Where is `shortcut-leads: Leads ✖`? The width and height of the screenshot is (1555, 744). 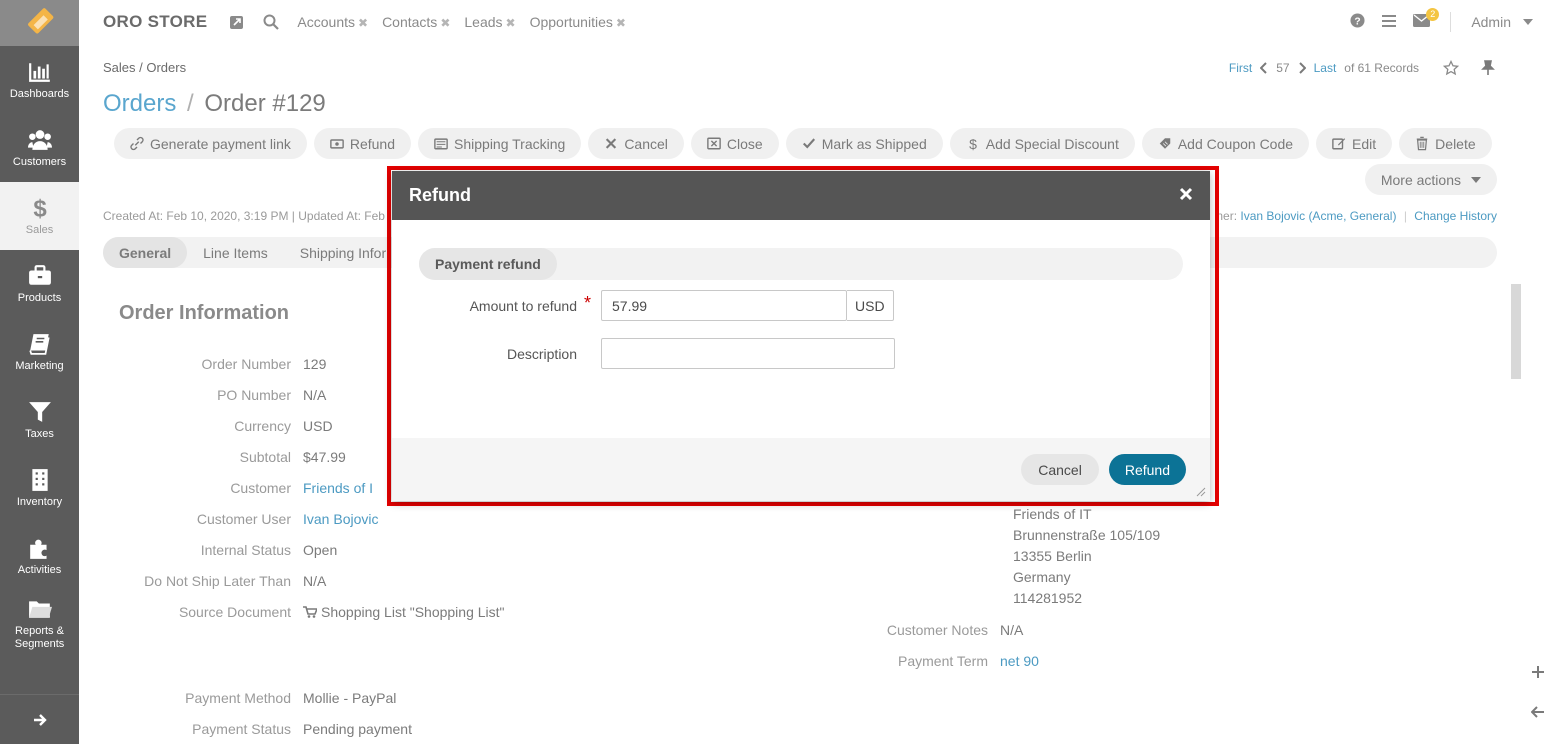 shortcut-leads: Leads ✖ is located at coordinates (489, 22).